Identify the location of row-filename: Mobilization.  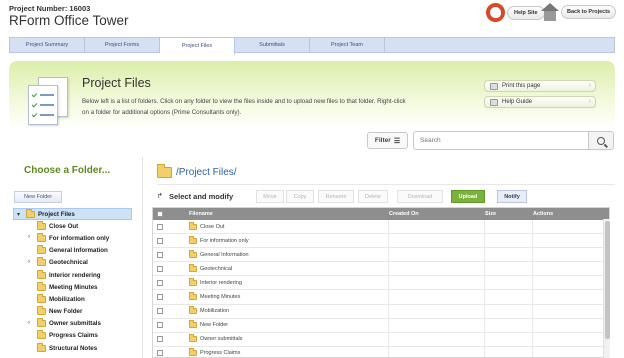
(214, 311).